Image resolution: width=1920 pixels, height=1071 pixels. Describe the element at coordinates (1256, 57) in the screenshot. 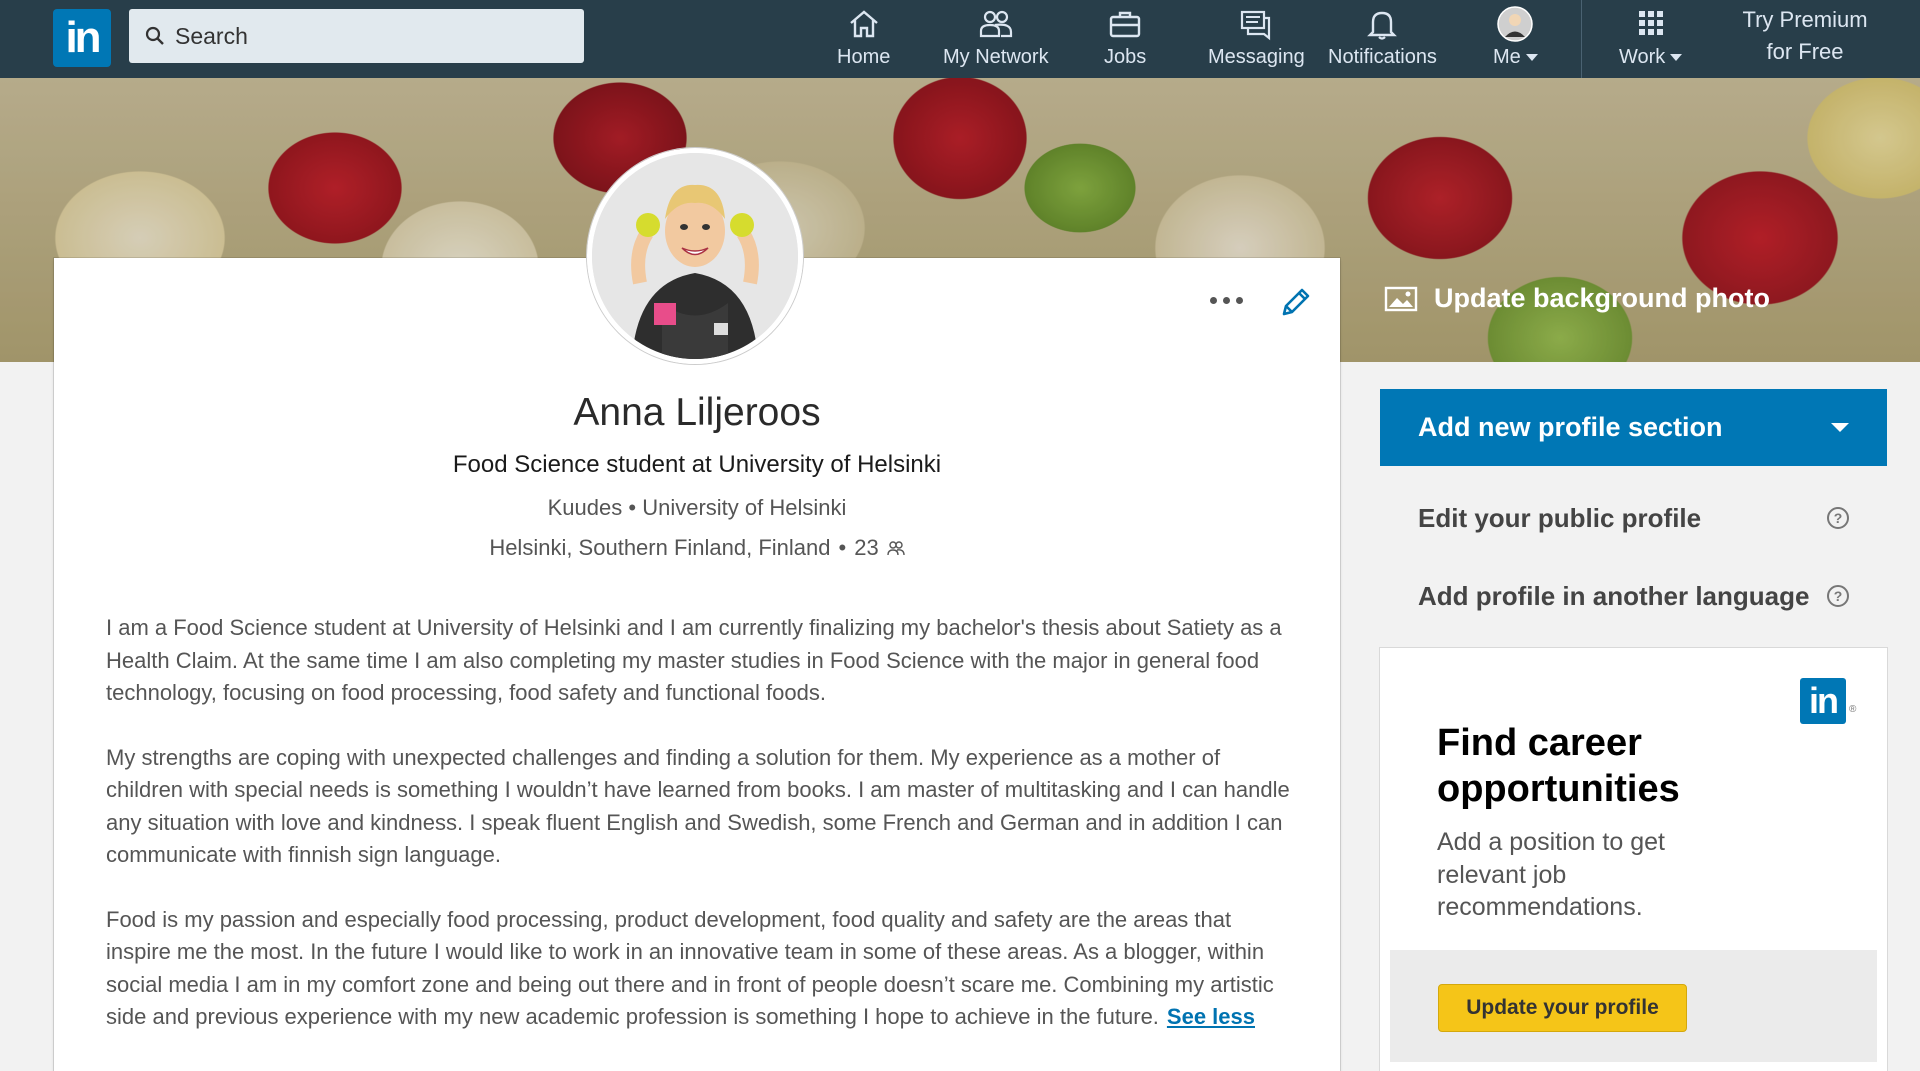

I see `nav-messaging-label: Messaging` at that location.